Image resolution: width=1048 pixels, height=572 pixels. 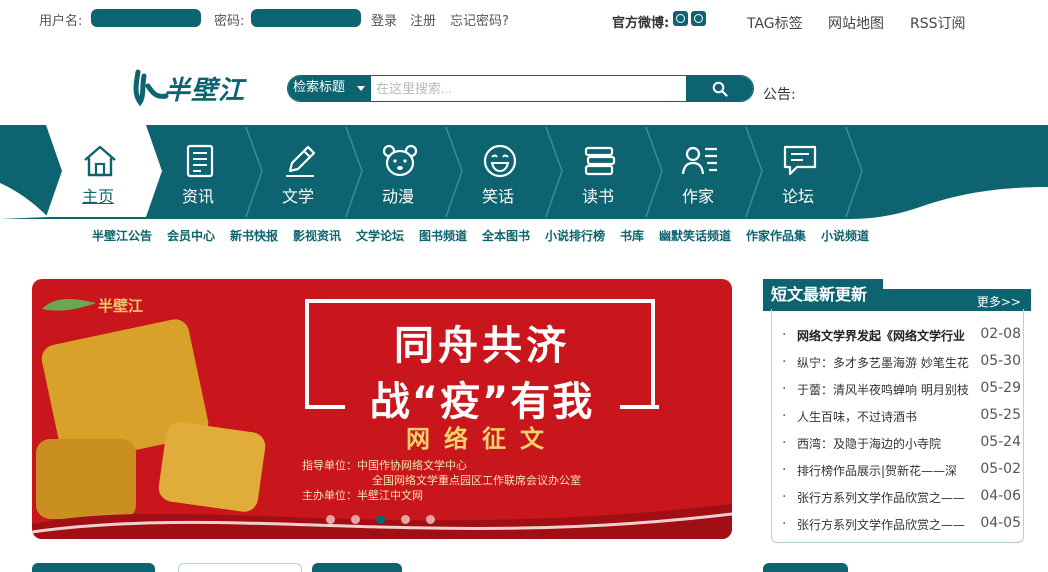 I want to click on subnav-item-announcement: 半壁江公告, so click(x=122, y=235).